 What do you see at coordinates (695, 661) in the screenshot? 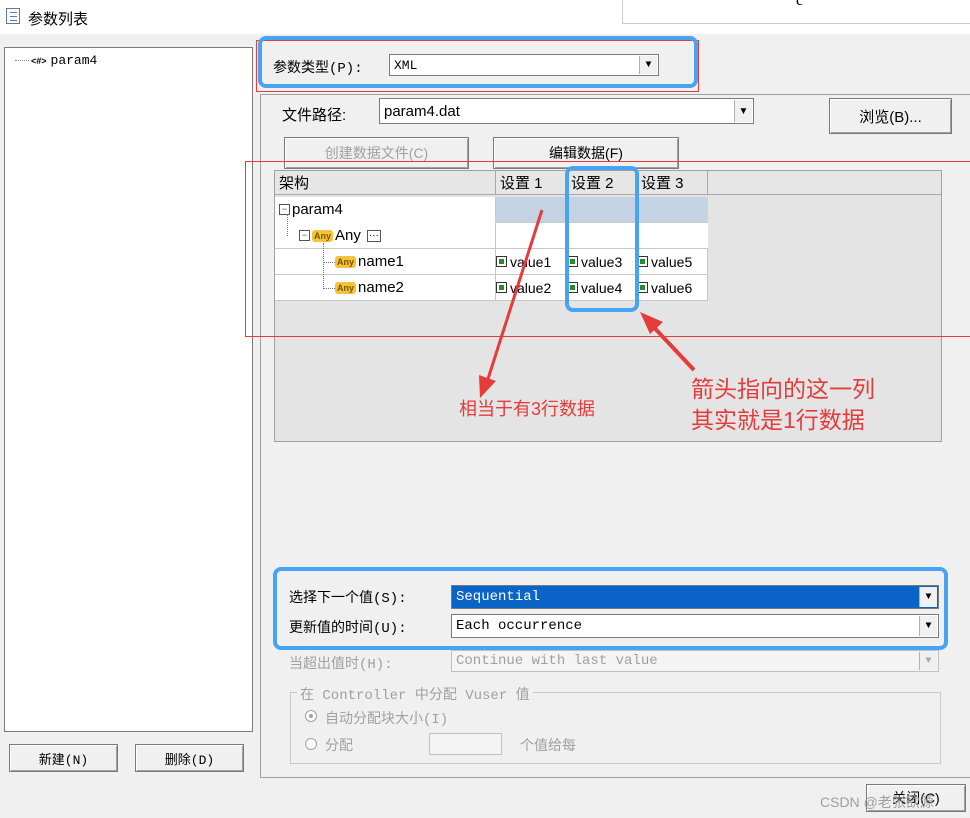
I see `when-out-select: Continue with last value ▼` at bounding box center [695, 661].